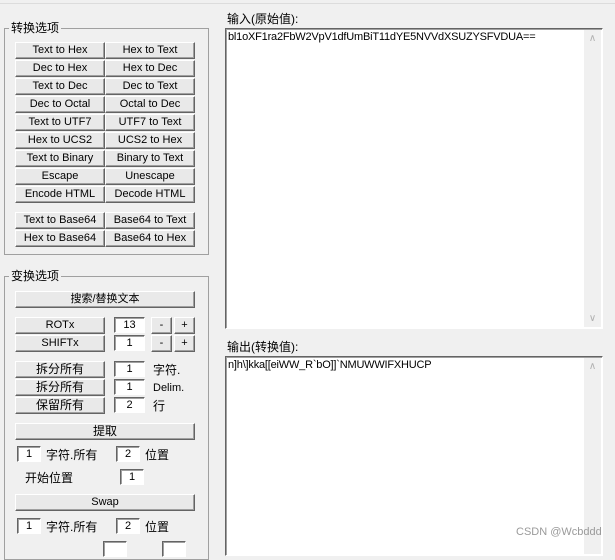  I want to click on octal-to-dec-button: Octal to Dec, so click(150, 104).